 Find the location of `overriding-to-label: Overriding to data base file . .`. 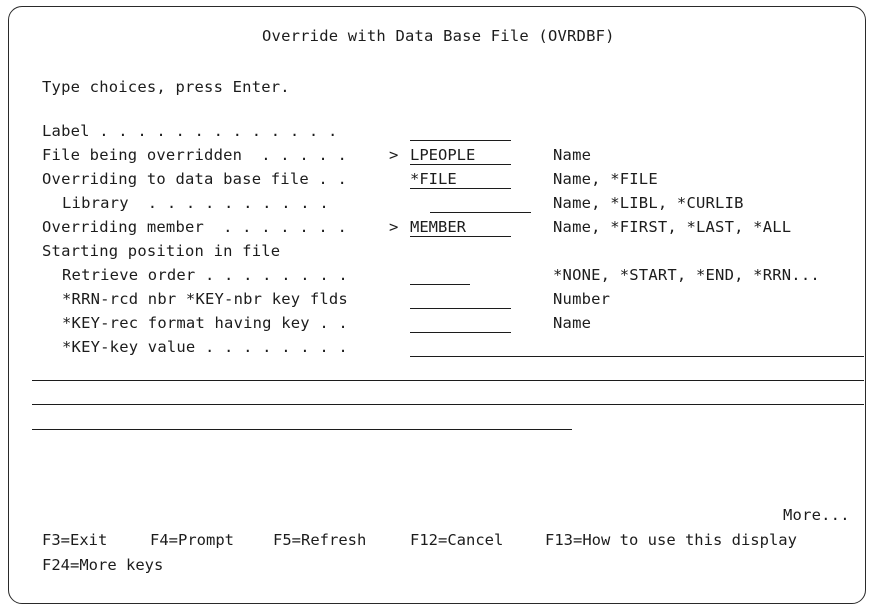

overriding-to-label: Overriding to data base file . . is located at coordinates (195, 179).